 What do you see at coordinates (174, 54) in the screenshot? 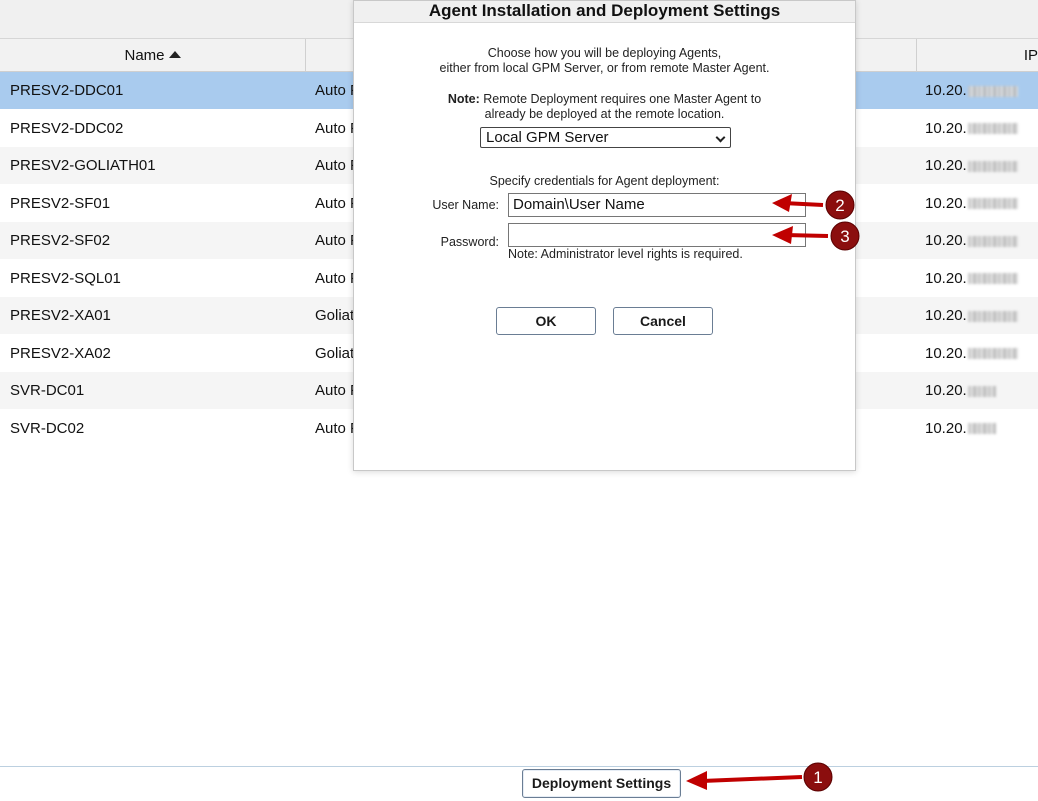
I see `sort-ascending-icon` at bounding box center [174, 54].